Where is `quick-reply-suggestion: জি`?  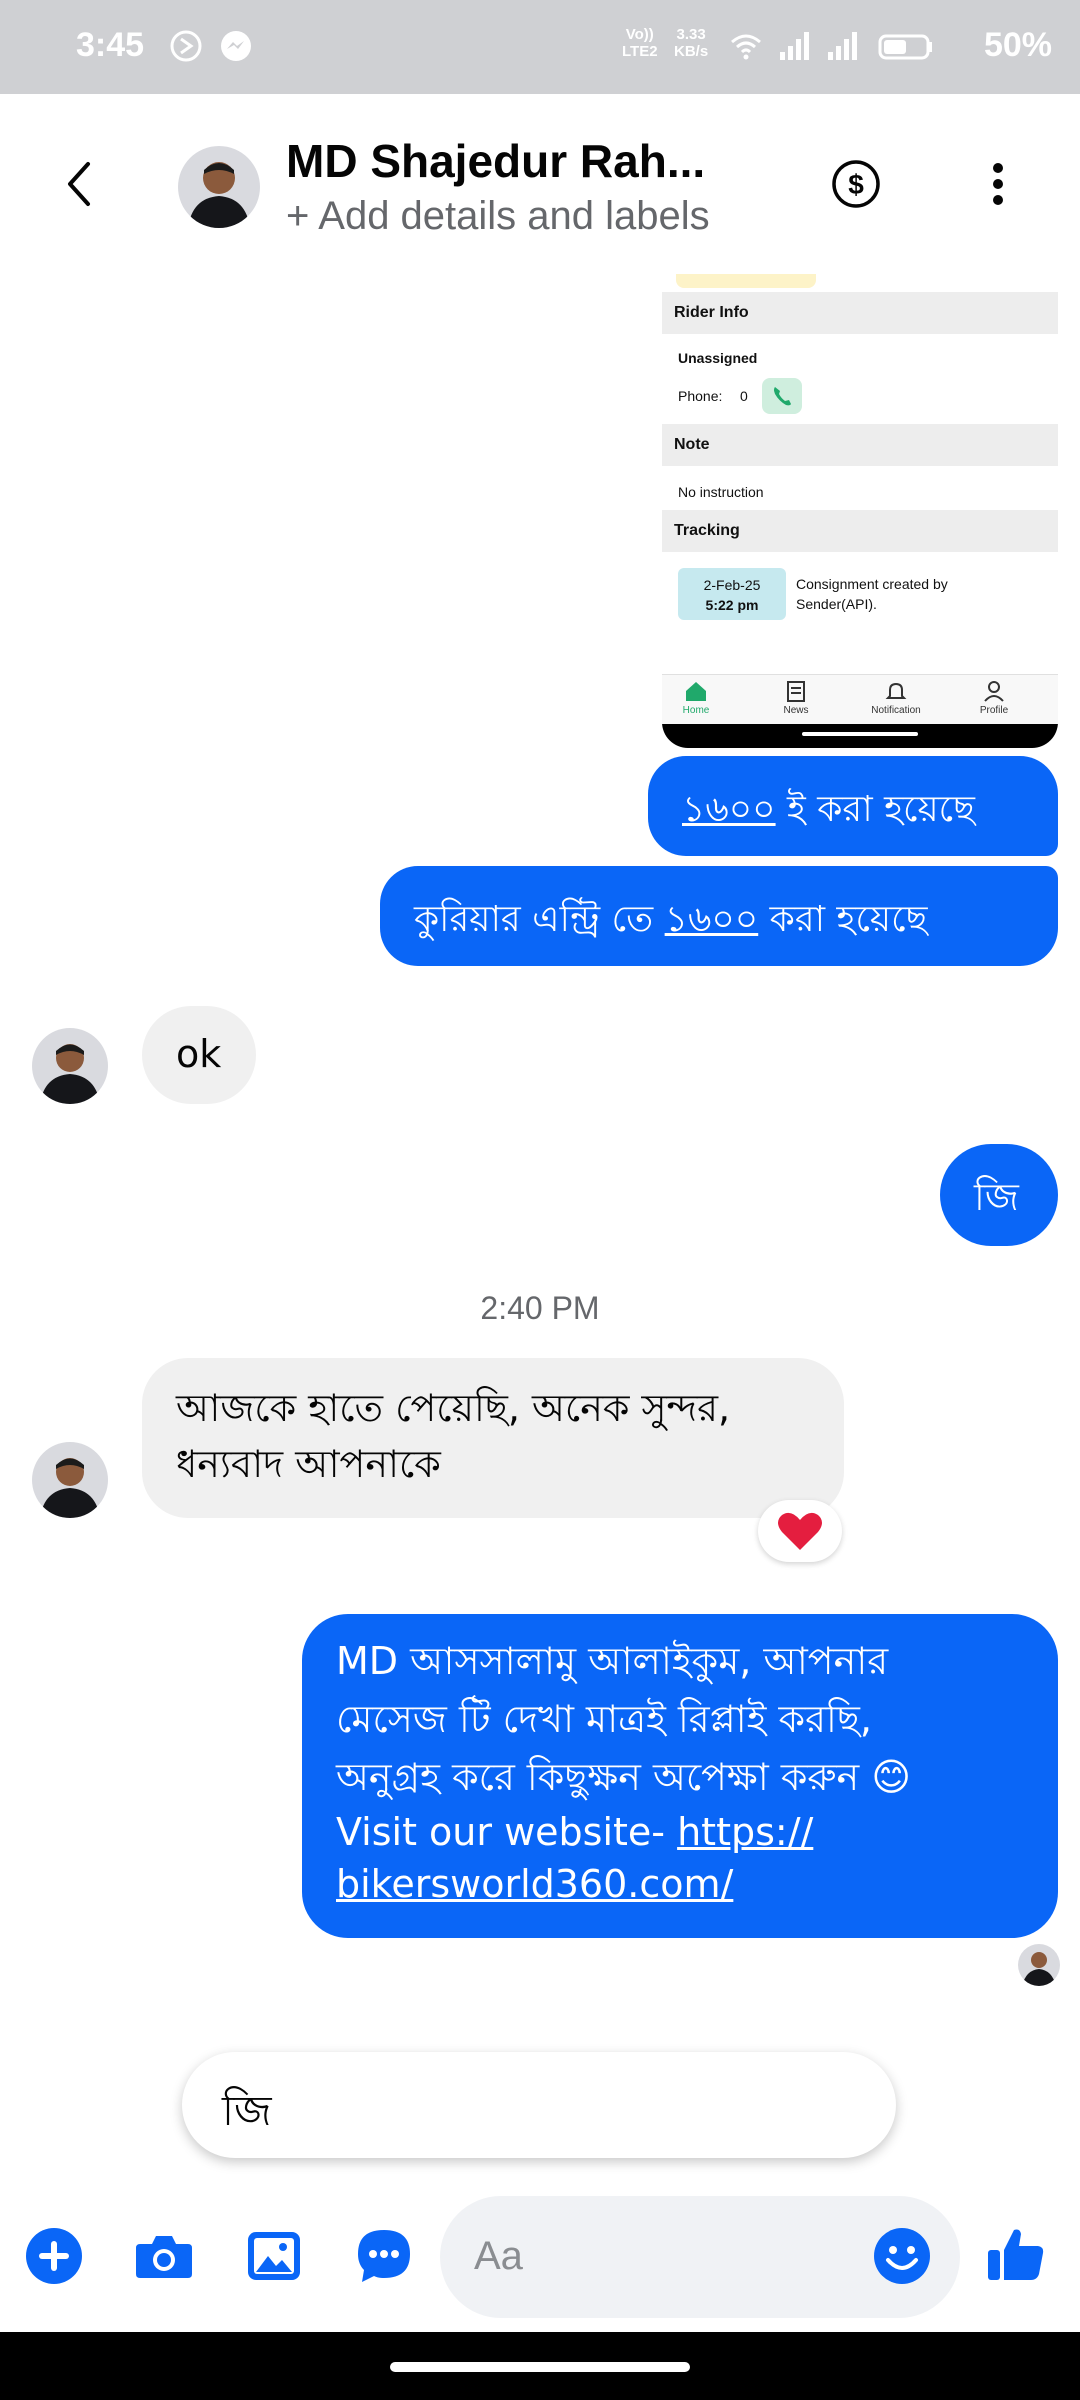 quick-reply-suggestion: জি is located at coordinates (539, 2105).